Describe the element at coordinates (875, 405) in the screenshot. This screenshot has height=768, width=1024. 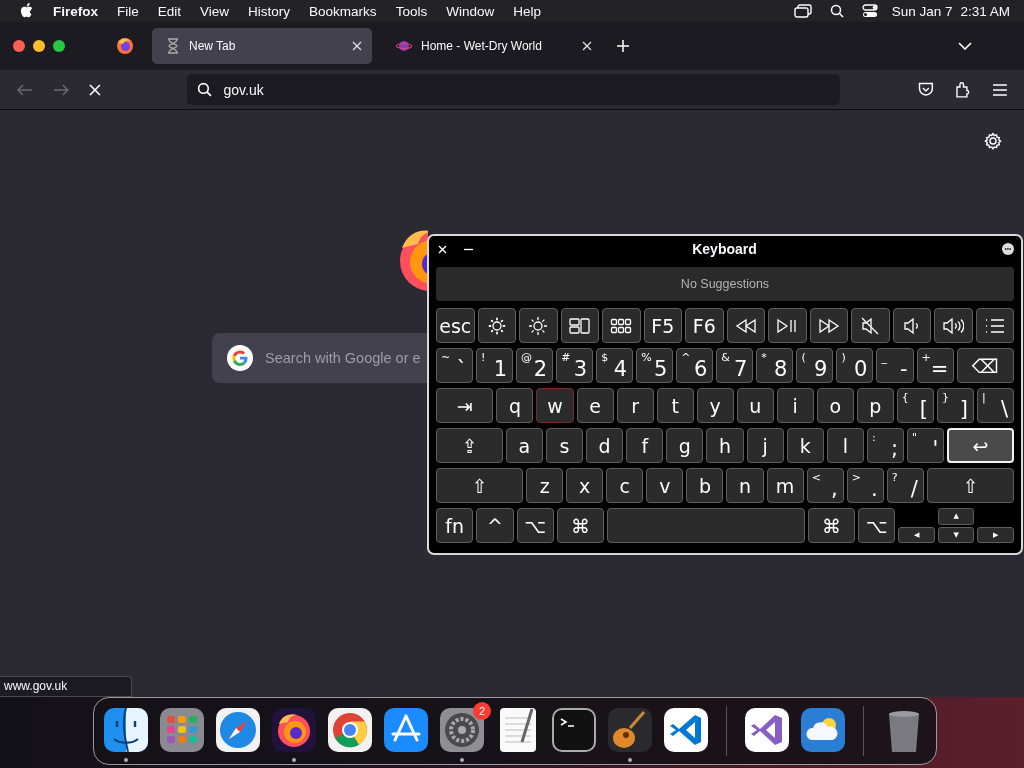
I see `keyboard-key: p` at that location.